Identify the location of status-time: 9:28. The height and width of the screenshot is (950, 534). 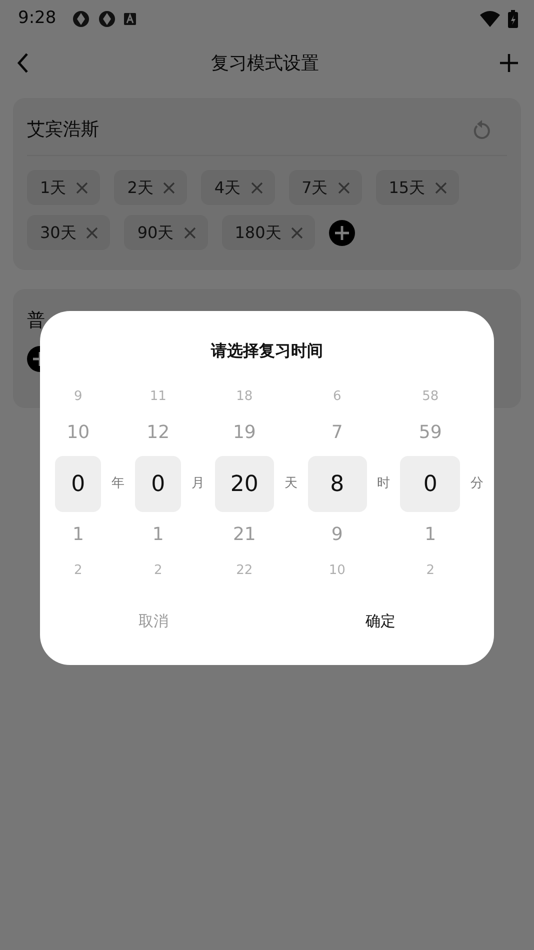
(37, 18).